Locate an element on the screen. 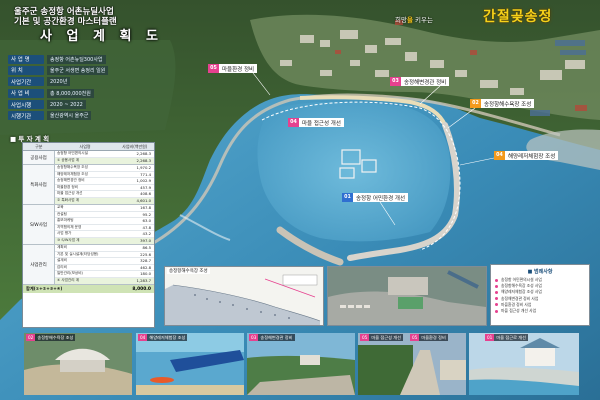 The image size is (600, 400). photo-label-text: 해양레저체험장 조성 is located at coordinates (167, 337).